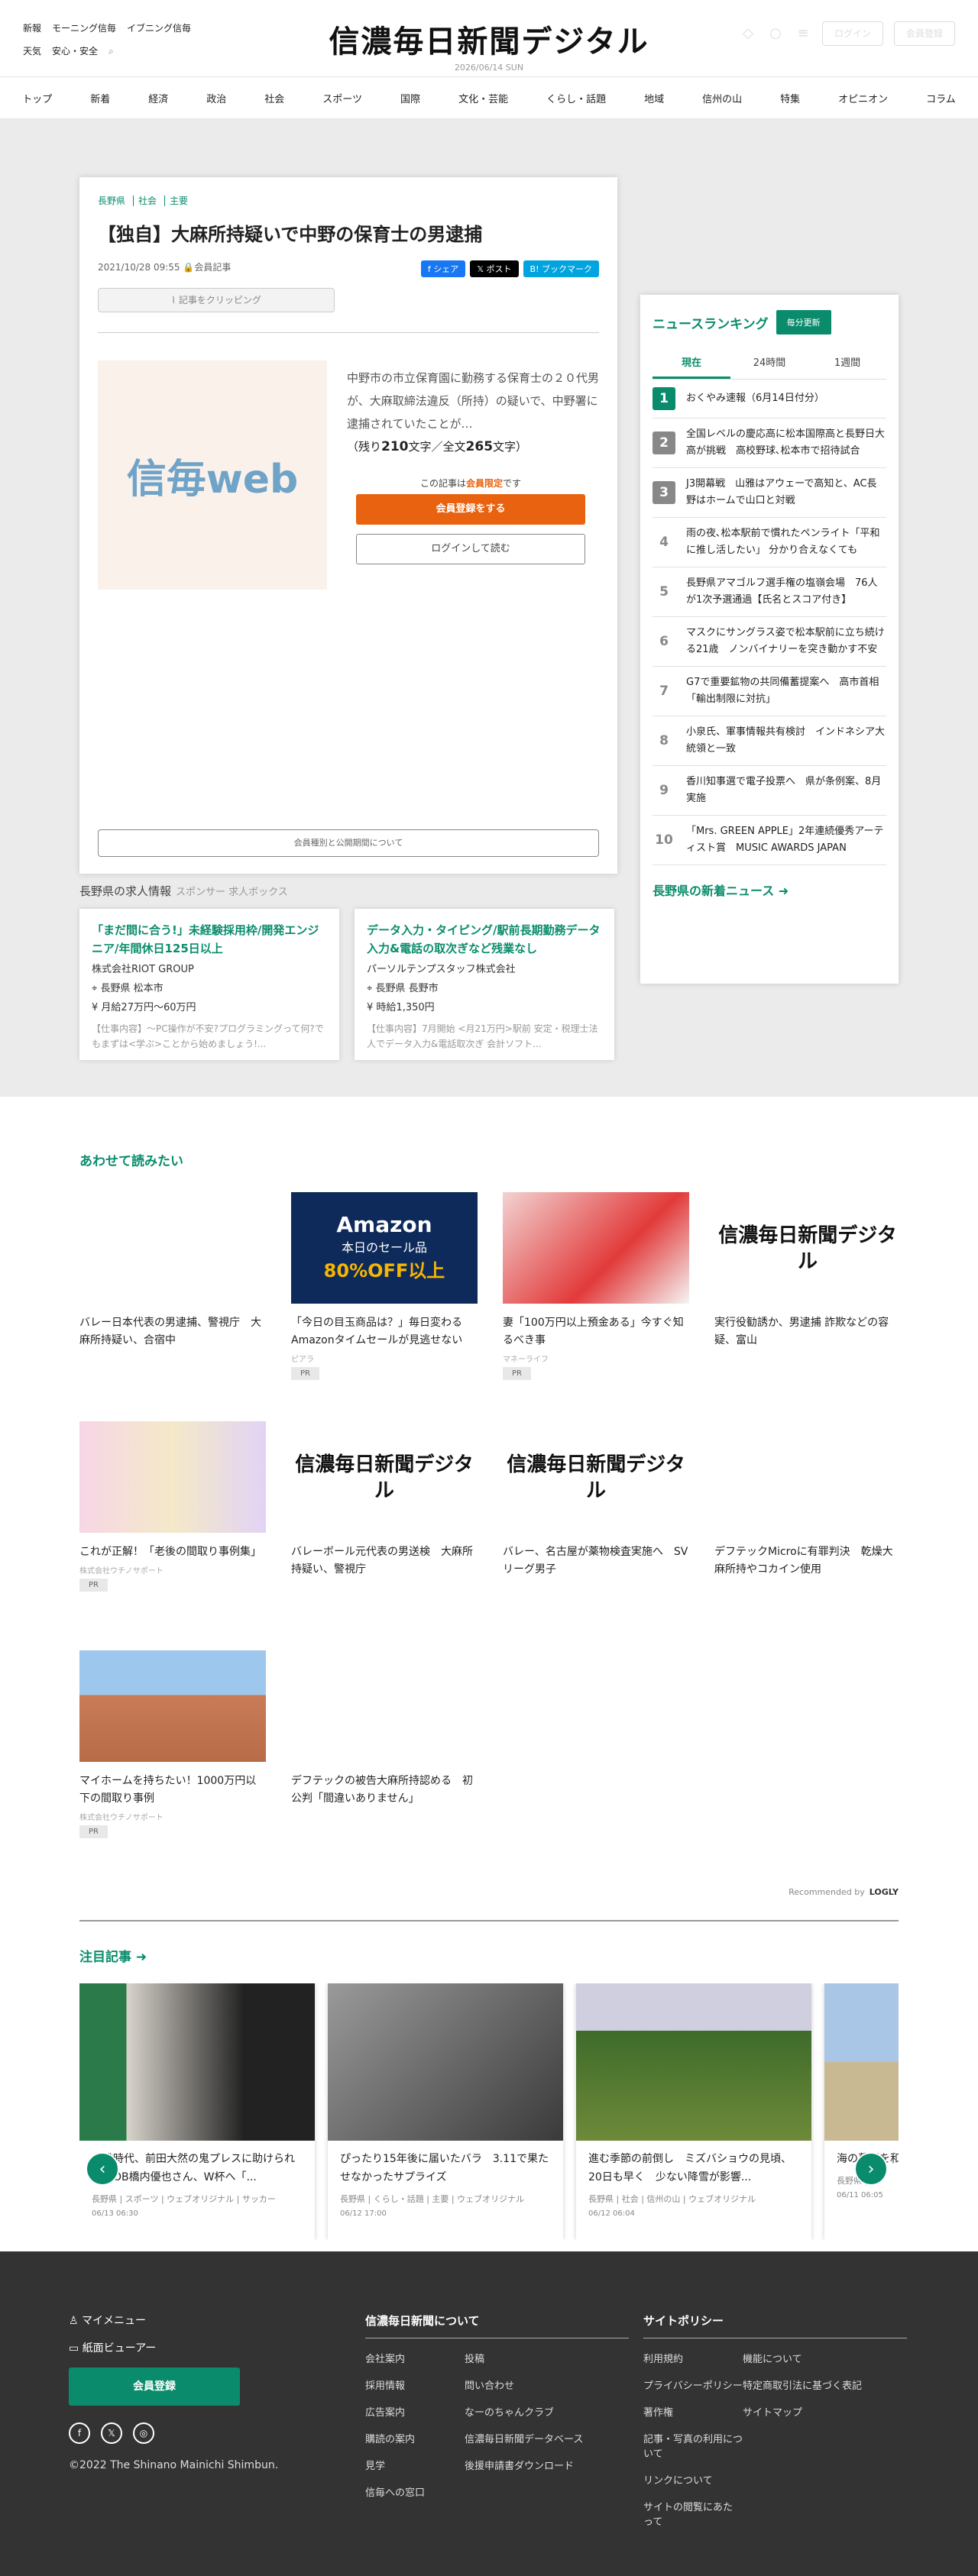 The image size is (978, 2576). I want to click on featured-card: 海の幕張を和」な景色長野県 | く06/11 06:05, so click(861, 2111).